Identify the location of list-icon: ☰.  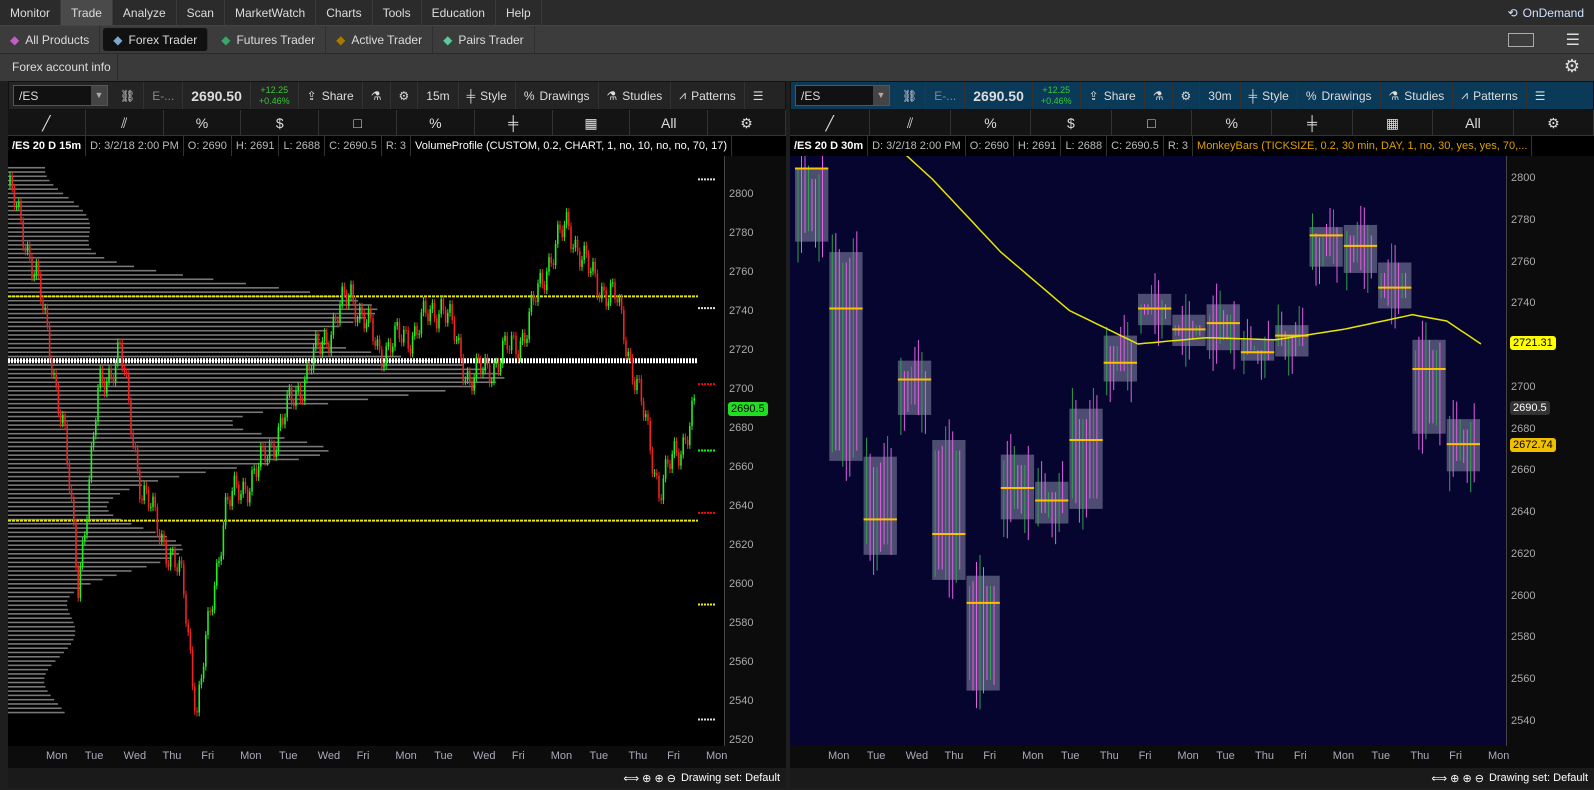
(1573, 40).